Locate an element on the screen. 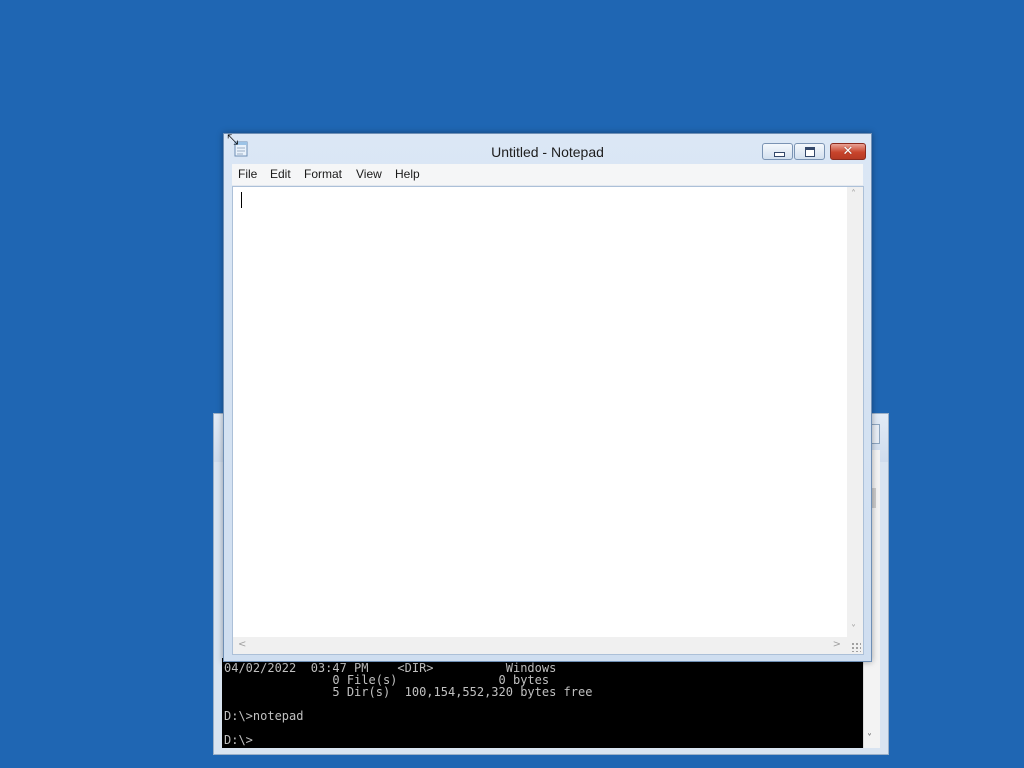  close-button: ✕ is located at coordinates (848, 151).